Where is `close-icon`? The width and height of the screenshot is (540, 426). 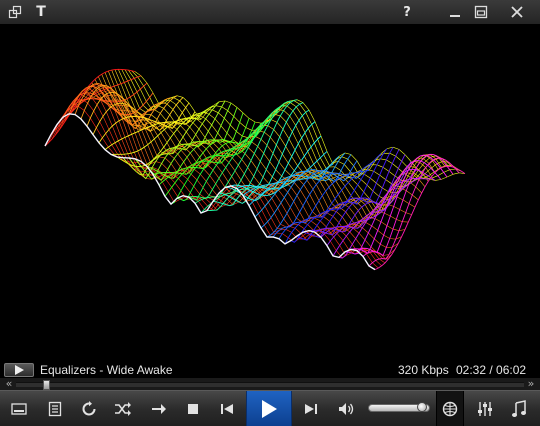 close-icon is located at coordinates (517, 12).